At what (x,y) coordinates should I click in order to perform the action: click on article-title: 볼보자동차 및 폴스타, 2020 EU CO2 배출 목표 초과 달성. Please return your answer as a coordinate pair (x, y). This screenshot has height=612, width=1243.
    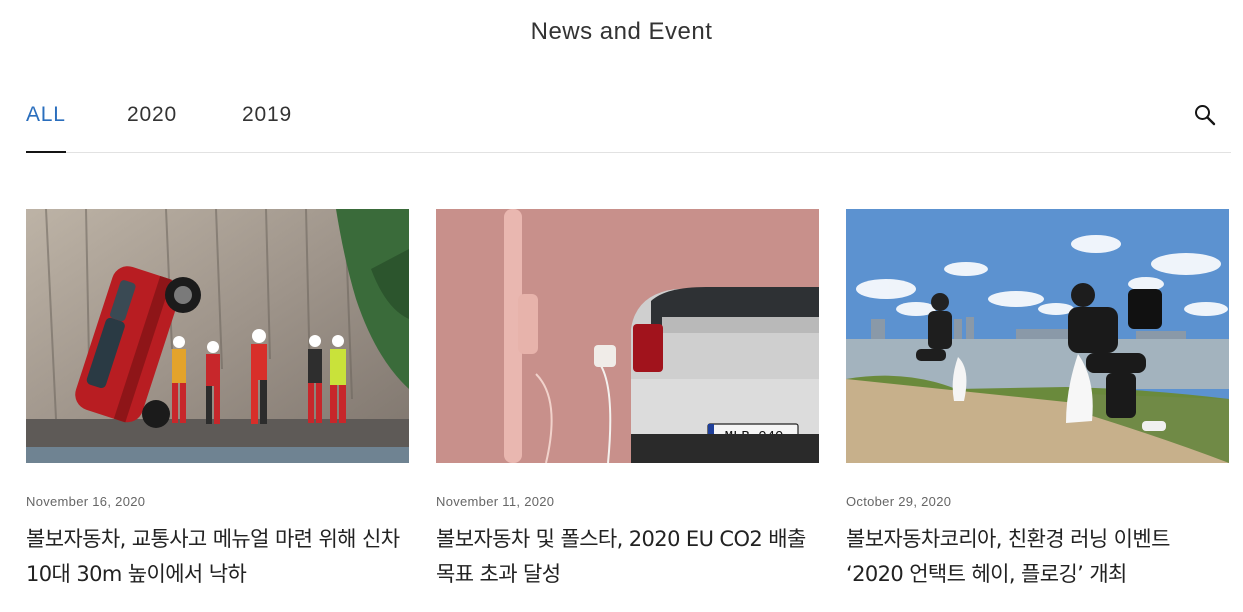
    Looking at the image, I should click on (627, 557).